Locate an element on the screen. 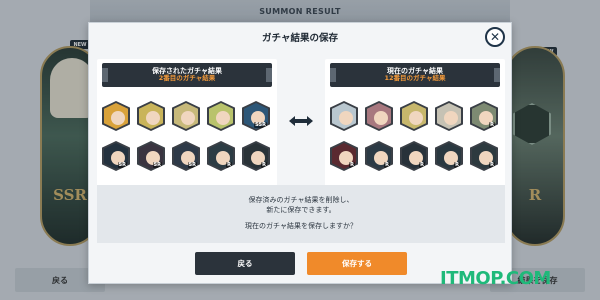 The image size is (600, 300). unit-rarity-mark: SSR is located at coordinates (260, 125).